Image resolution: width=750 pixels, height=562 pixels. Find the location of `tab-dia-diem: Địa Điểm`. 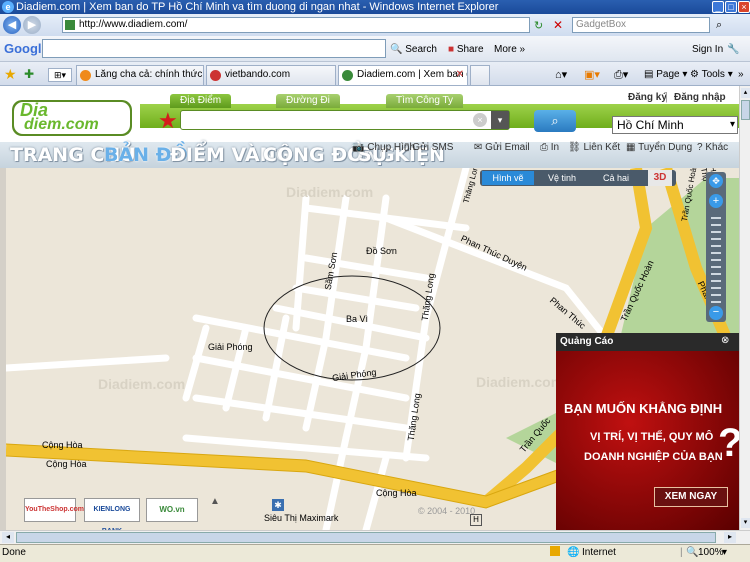

tab-dia-diem: Địa Điểm is located at coordinates (201, 101).